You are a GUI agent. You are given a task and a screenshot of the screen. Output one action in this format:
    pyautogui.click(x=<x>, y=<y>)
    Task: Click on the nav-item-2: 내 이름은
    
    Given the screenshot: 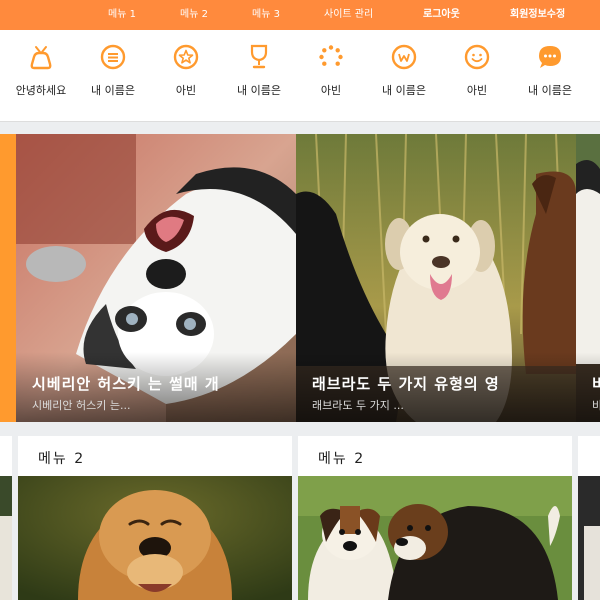 What is the action you would take?
    pyautogui.click(x=113, y=77)
    